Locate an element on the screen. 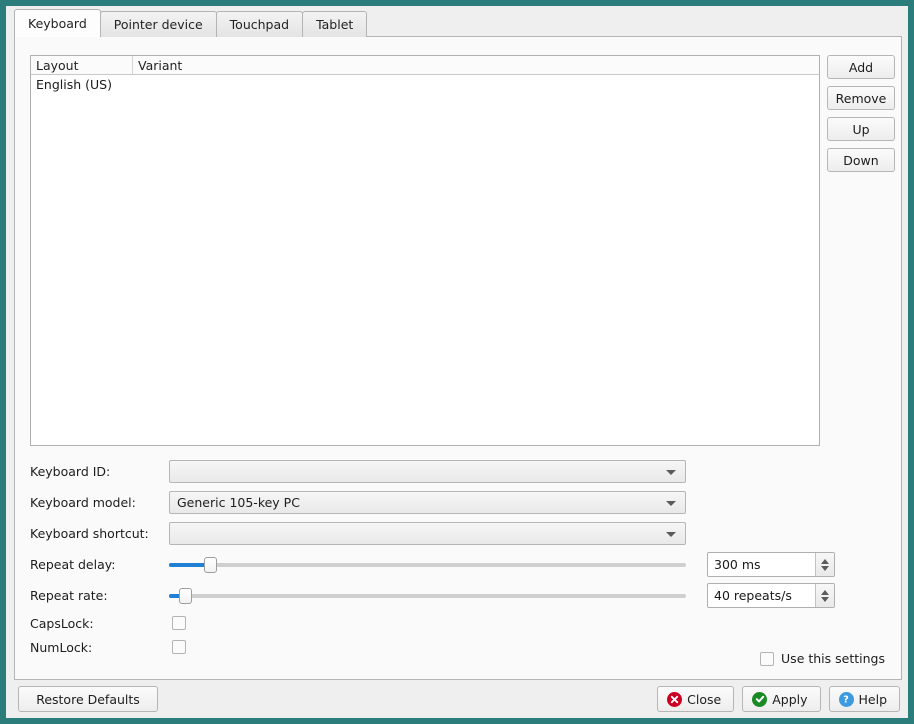 This screenshot has width=914, height=724. repeat-rate-value: 40 repeats/s is located at coordinates (753, 595).